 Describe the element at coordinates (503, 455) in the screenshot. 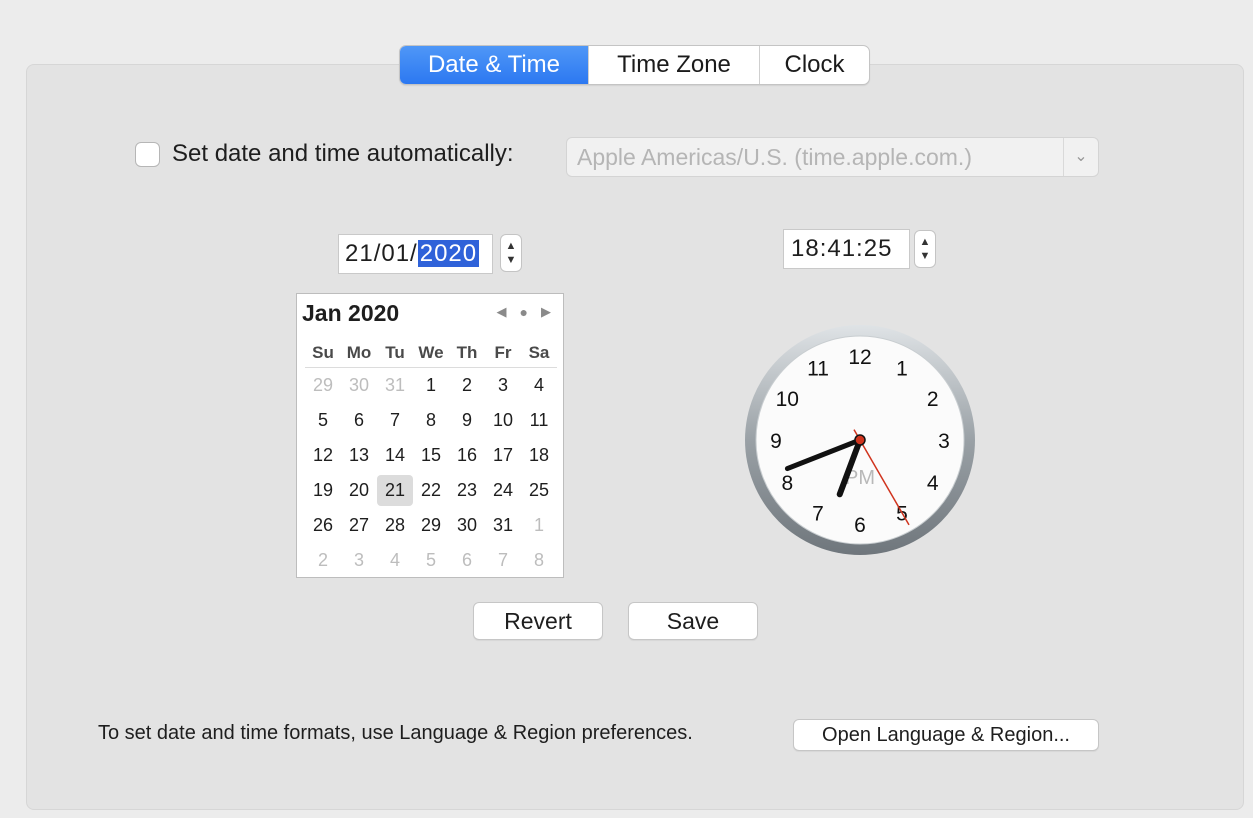

I see `calendar-day: 17` at that location.